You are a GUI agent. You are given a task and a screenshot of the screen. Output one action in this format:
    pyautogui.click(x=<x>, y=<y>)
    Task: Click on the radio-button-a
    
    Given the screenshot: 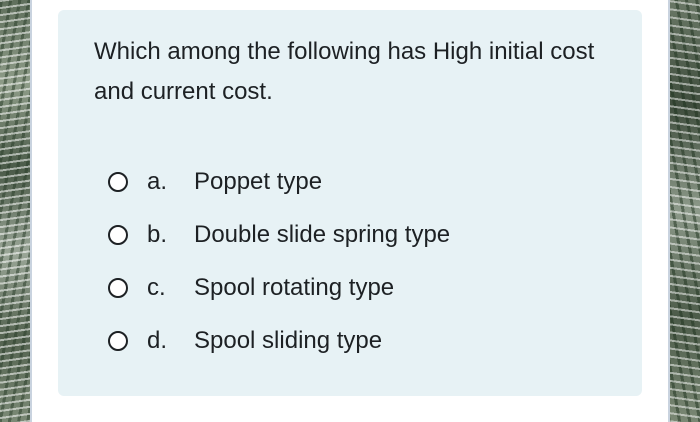 What is the action you would take?
    pyautogui.click(x=118, y=181)
    